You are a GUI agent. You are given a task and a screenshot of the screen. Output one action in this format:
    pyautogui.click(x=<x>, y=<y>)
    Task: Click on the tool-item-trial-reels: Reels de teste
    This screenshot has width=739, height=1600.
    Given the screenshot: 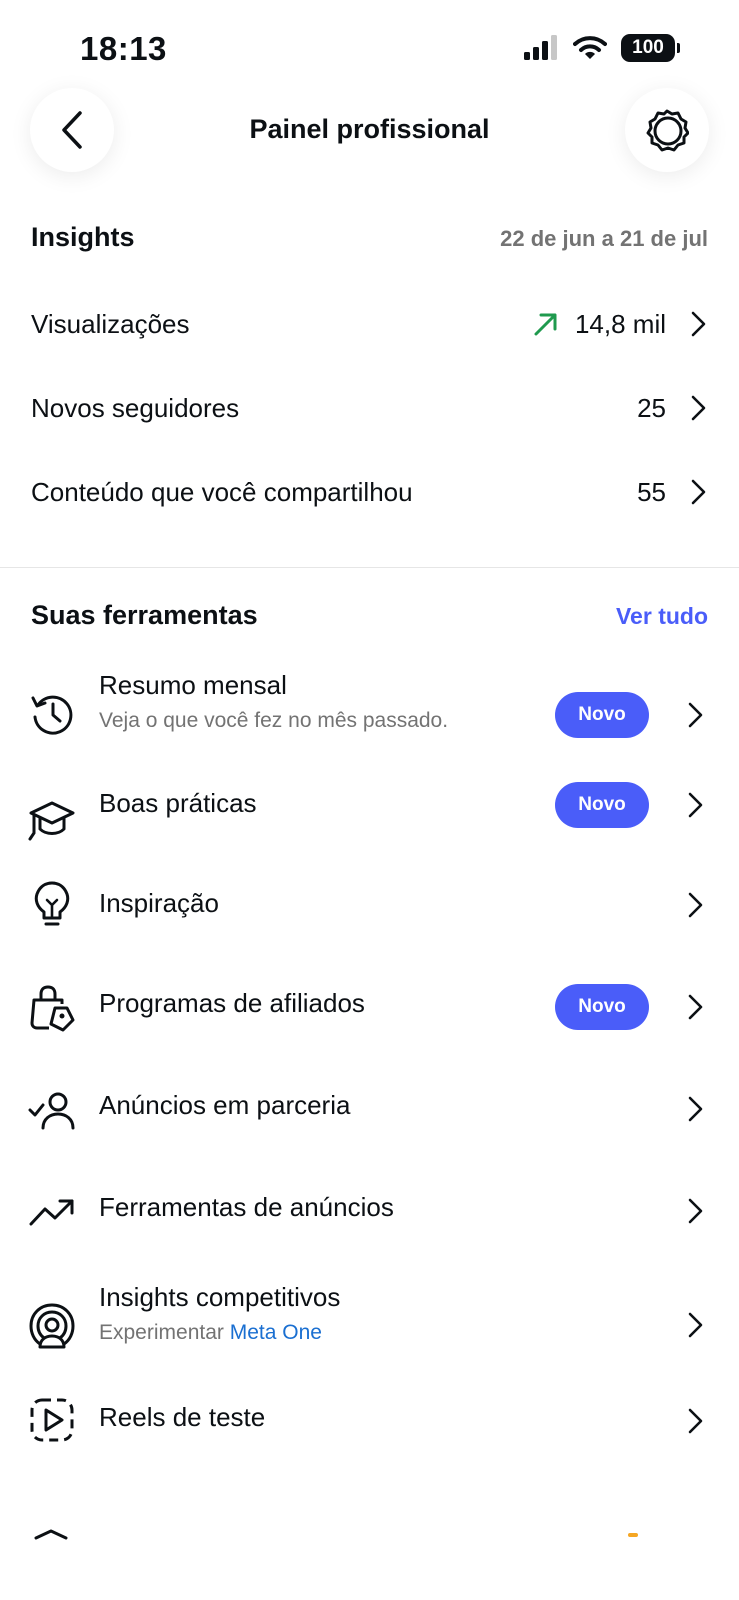 What is the action you would take?
    pyautogui.click(x=369, y=1439)
    